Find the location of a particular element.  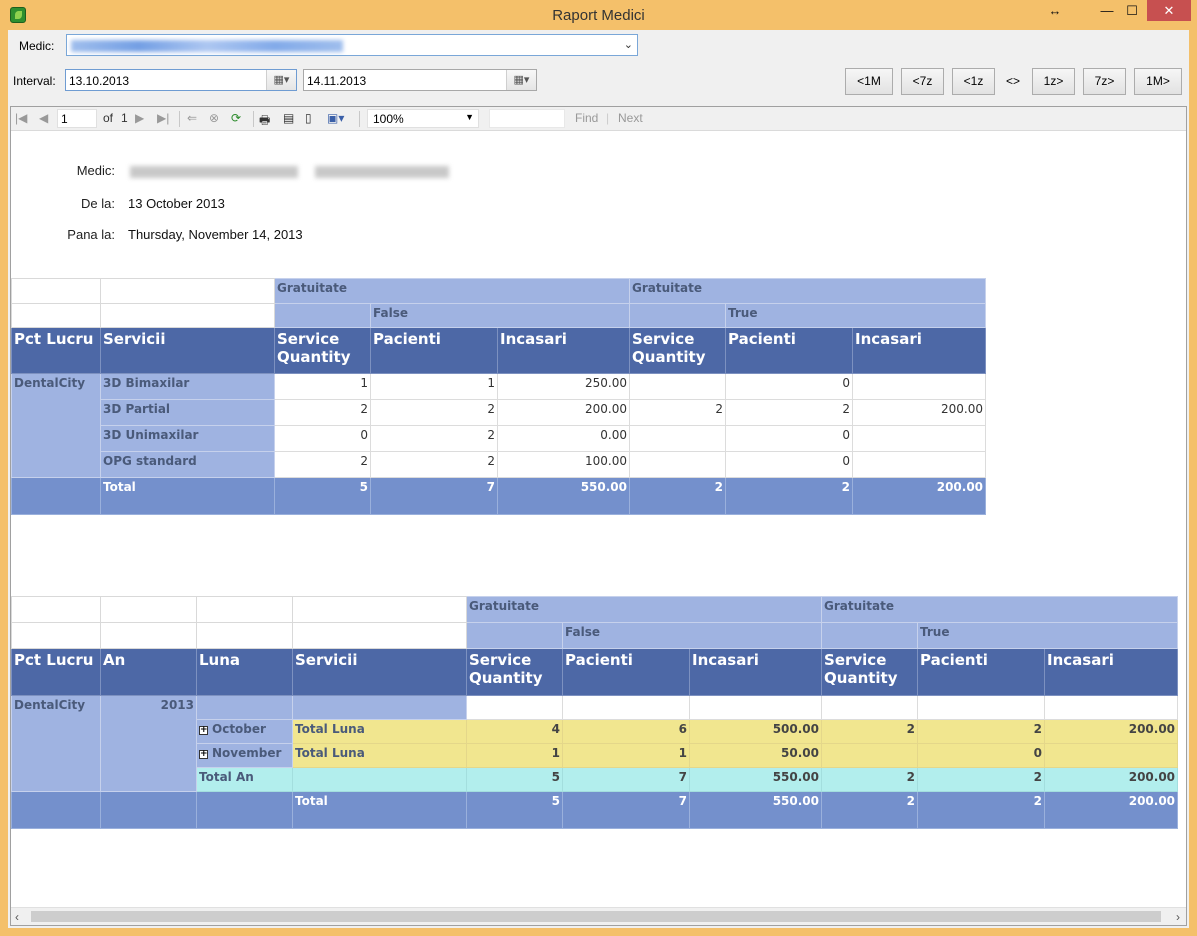

horizontal-scrollbar: ‹ › is located at coordinates (598, 916).